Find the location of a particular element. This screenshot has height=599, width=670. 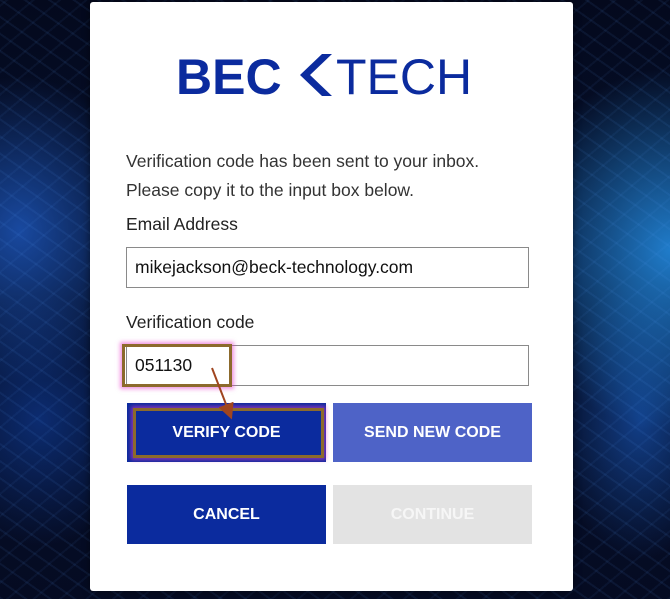

verification-code-field is located at coordinates (327, 365).